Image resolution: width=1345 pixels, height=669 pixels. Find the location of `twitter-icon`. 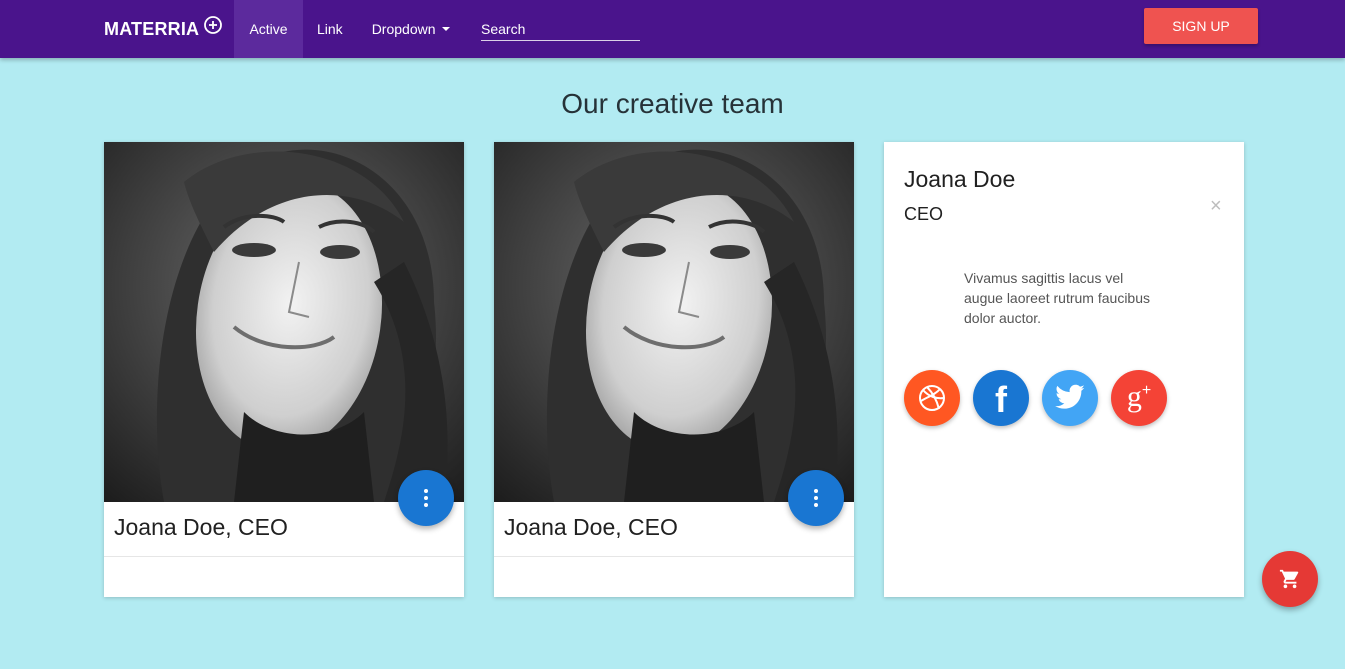

twitter-icon is located at coordinates (1070, 396).